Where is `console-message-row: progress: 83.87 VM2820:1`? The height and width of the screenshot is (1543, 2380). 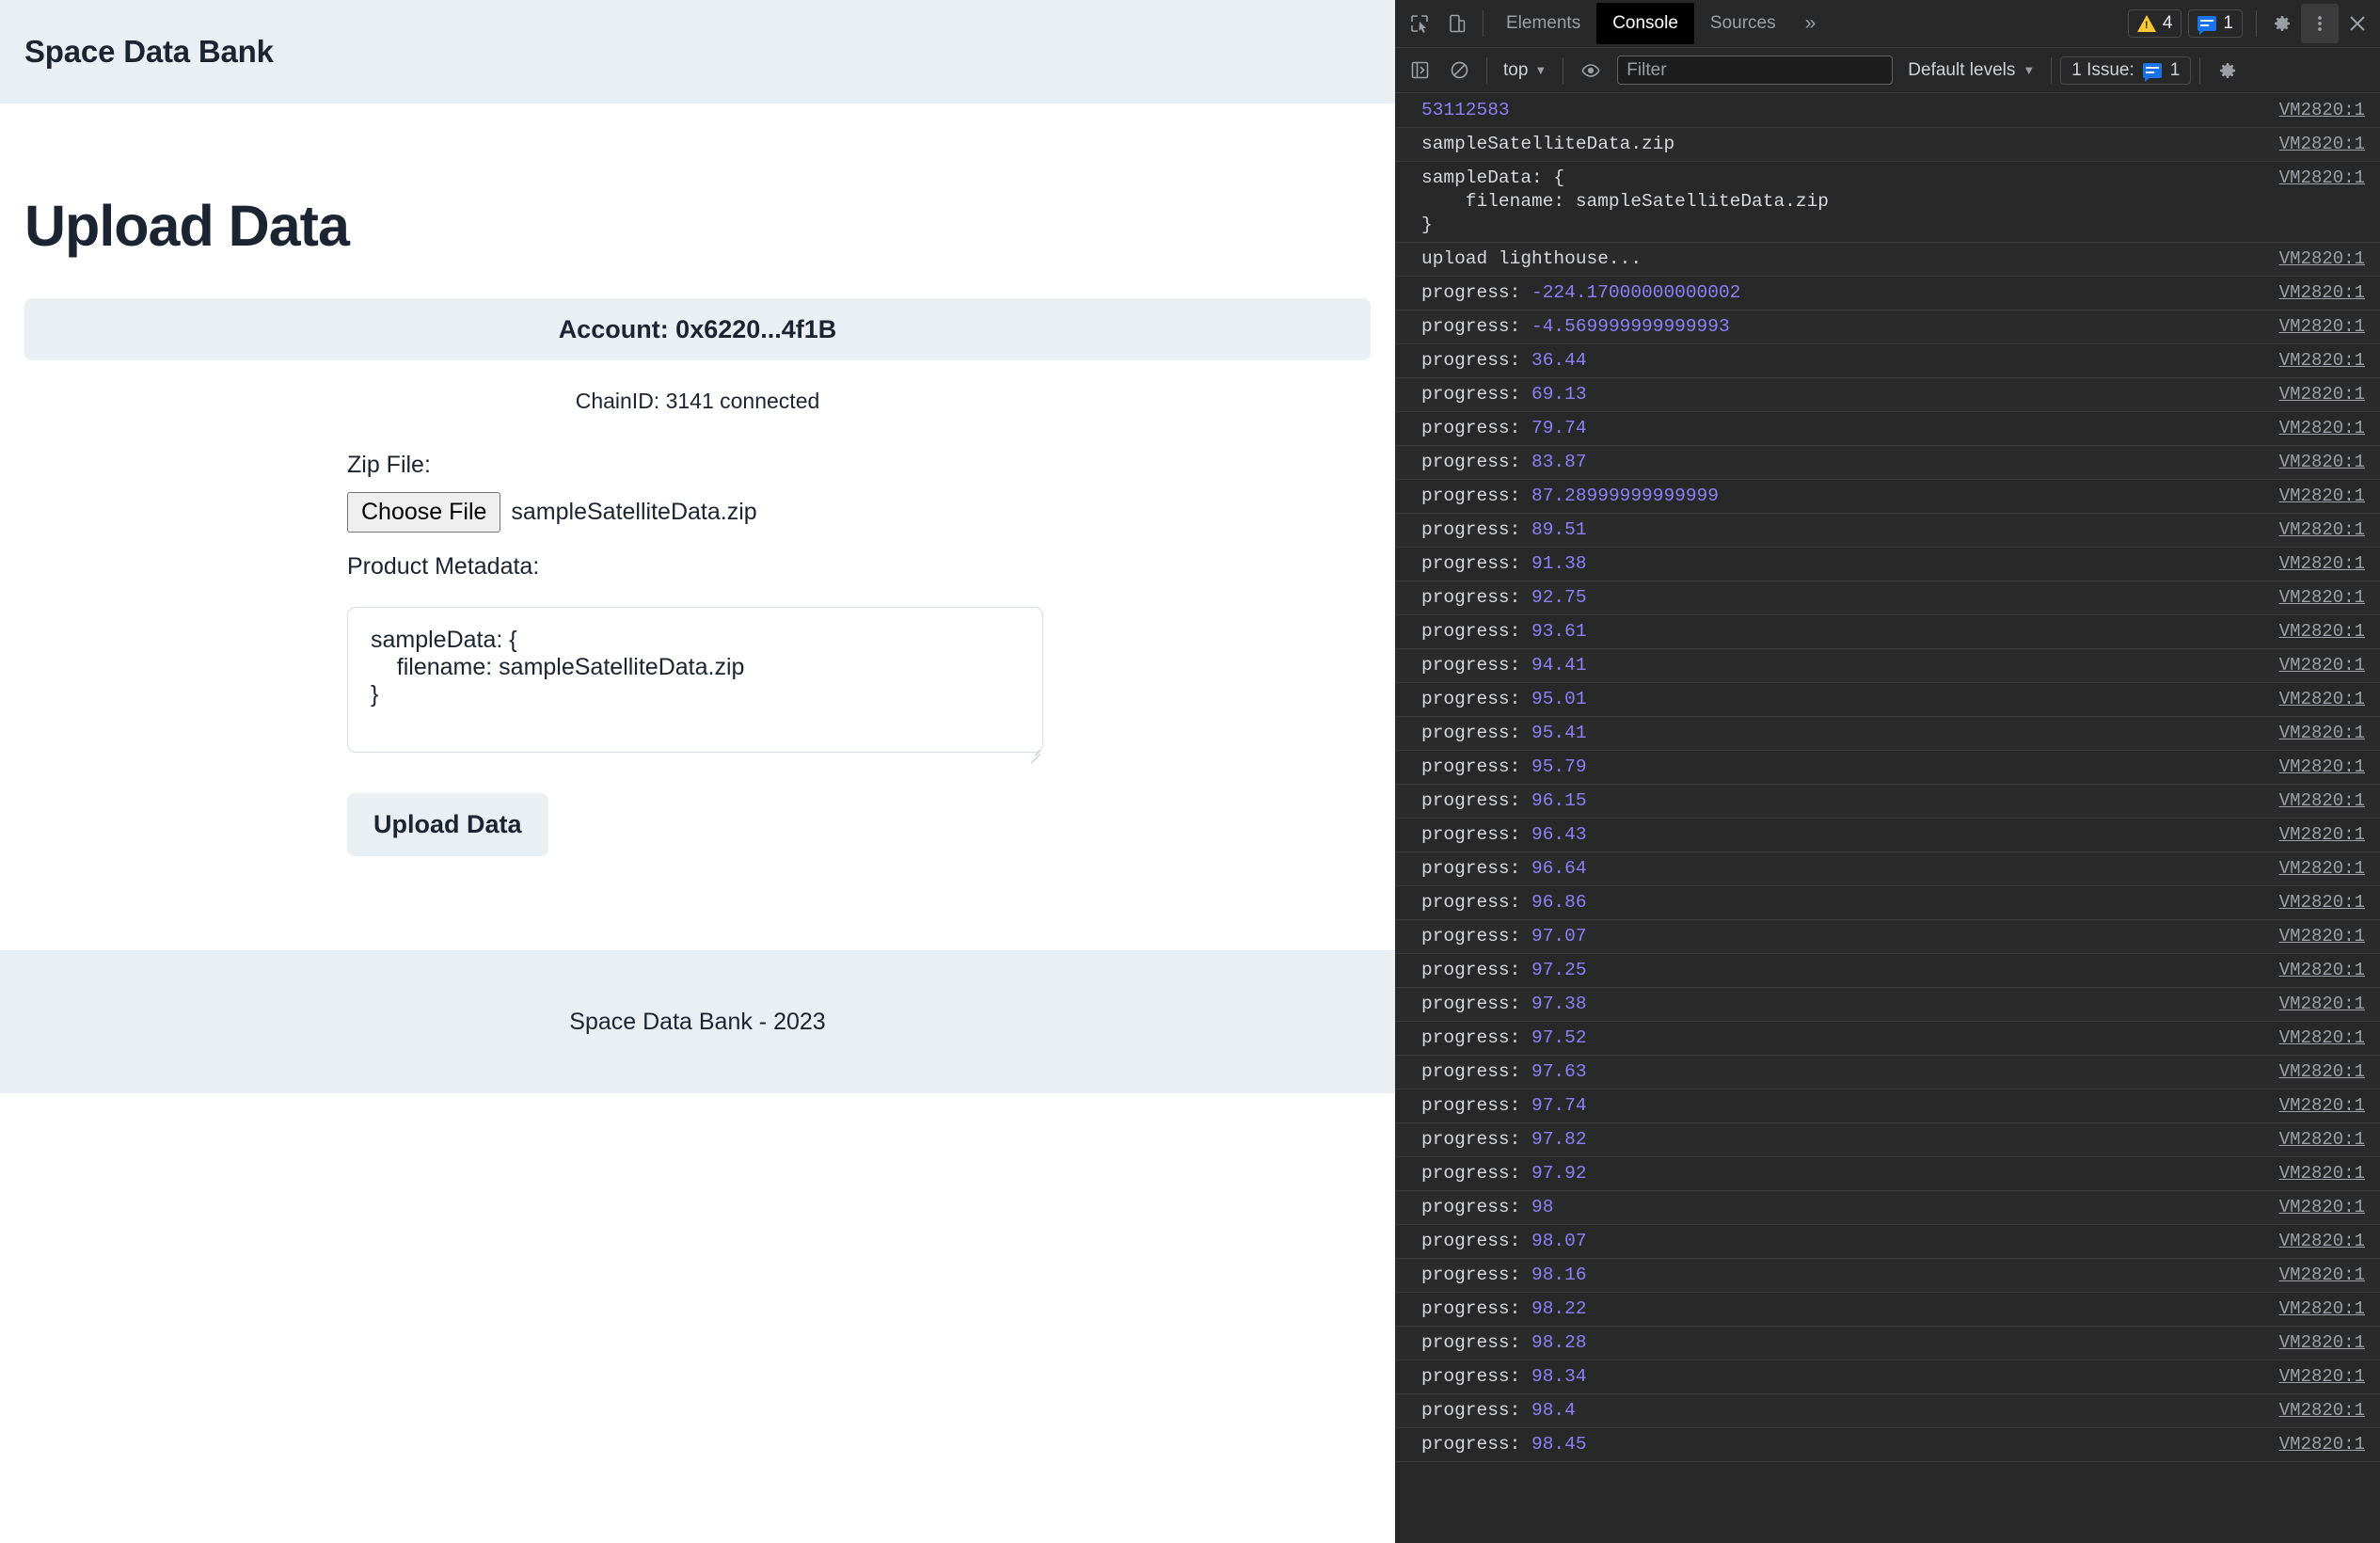
console-message-row: progress: 83.87 VM2820:1 is located at coordinates (1887, 463).